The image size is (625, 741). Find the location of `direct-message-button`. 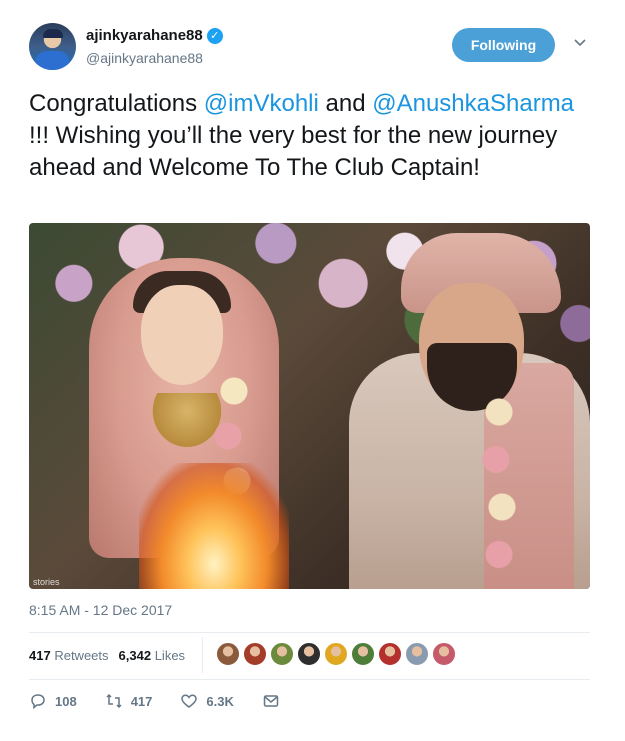

direct-message-button is located at coordinates (271, 701).